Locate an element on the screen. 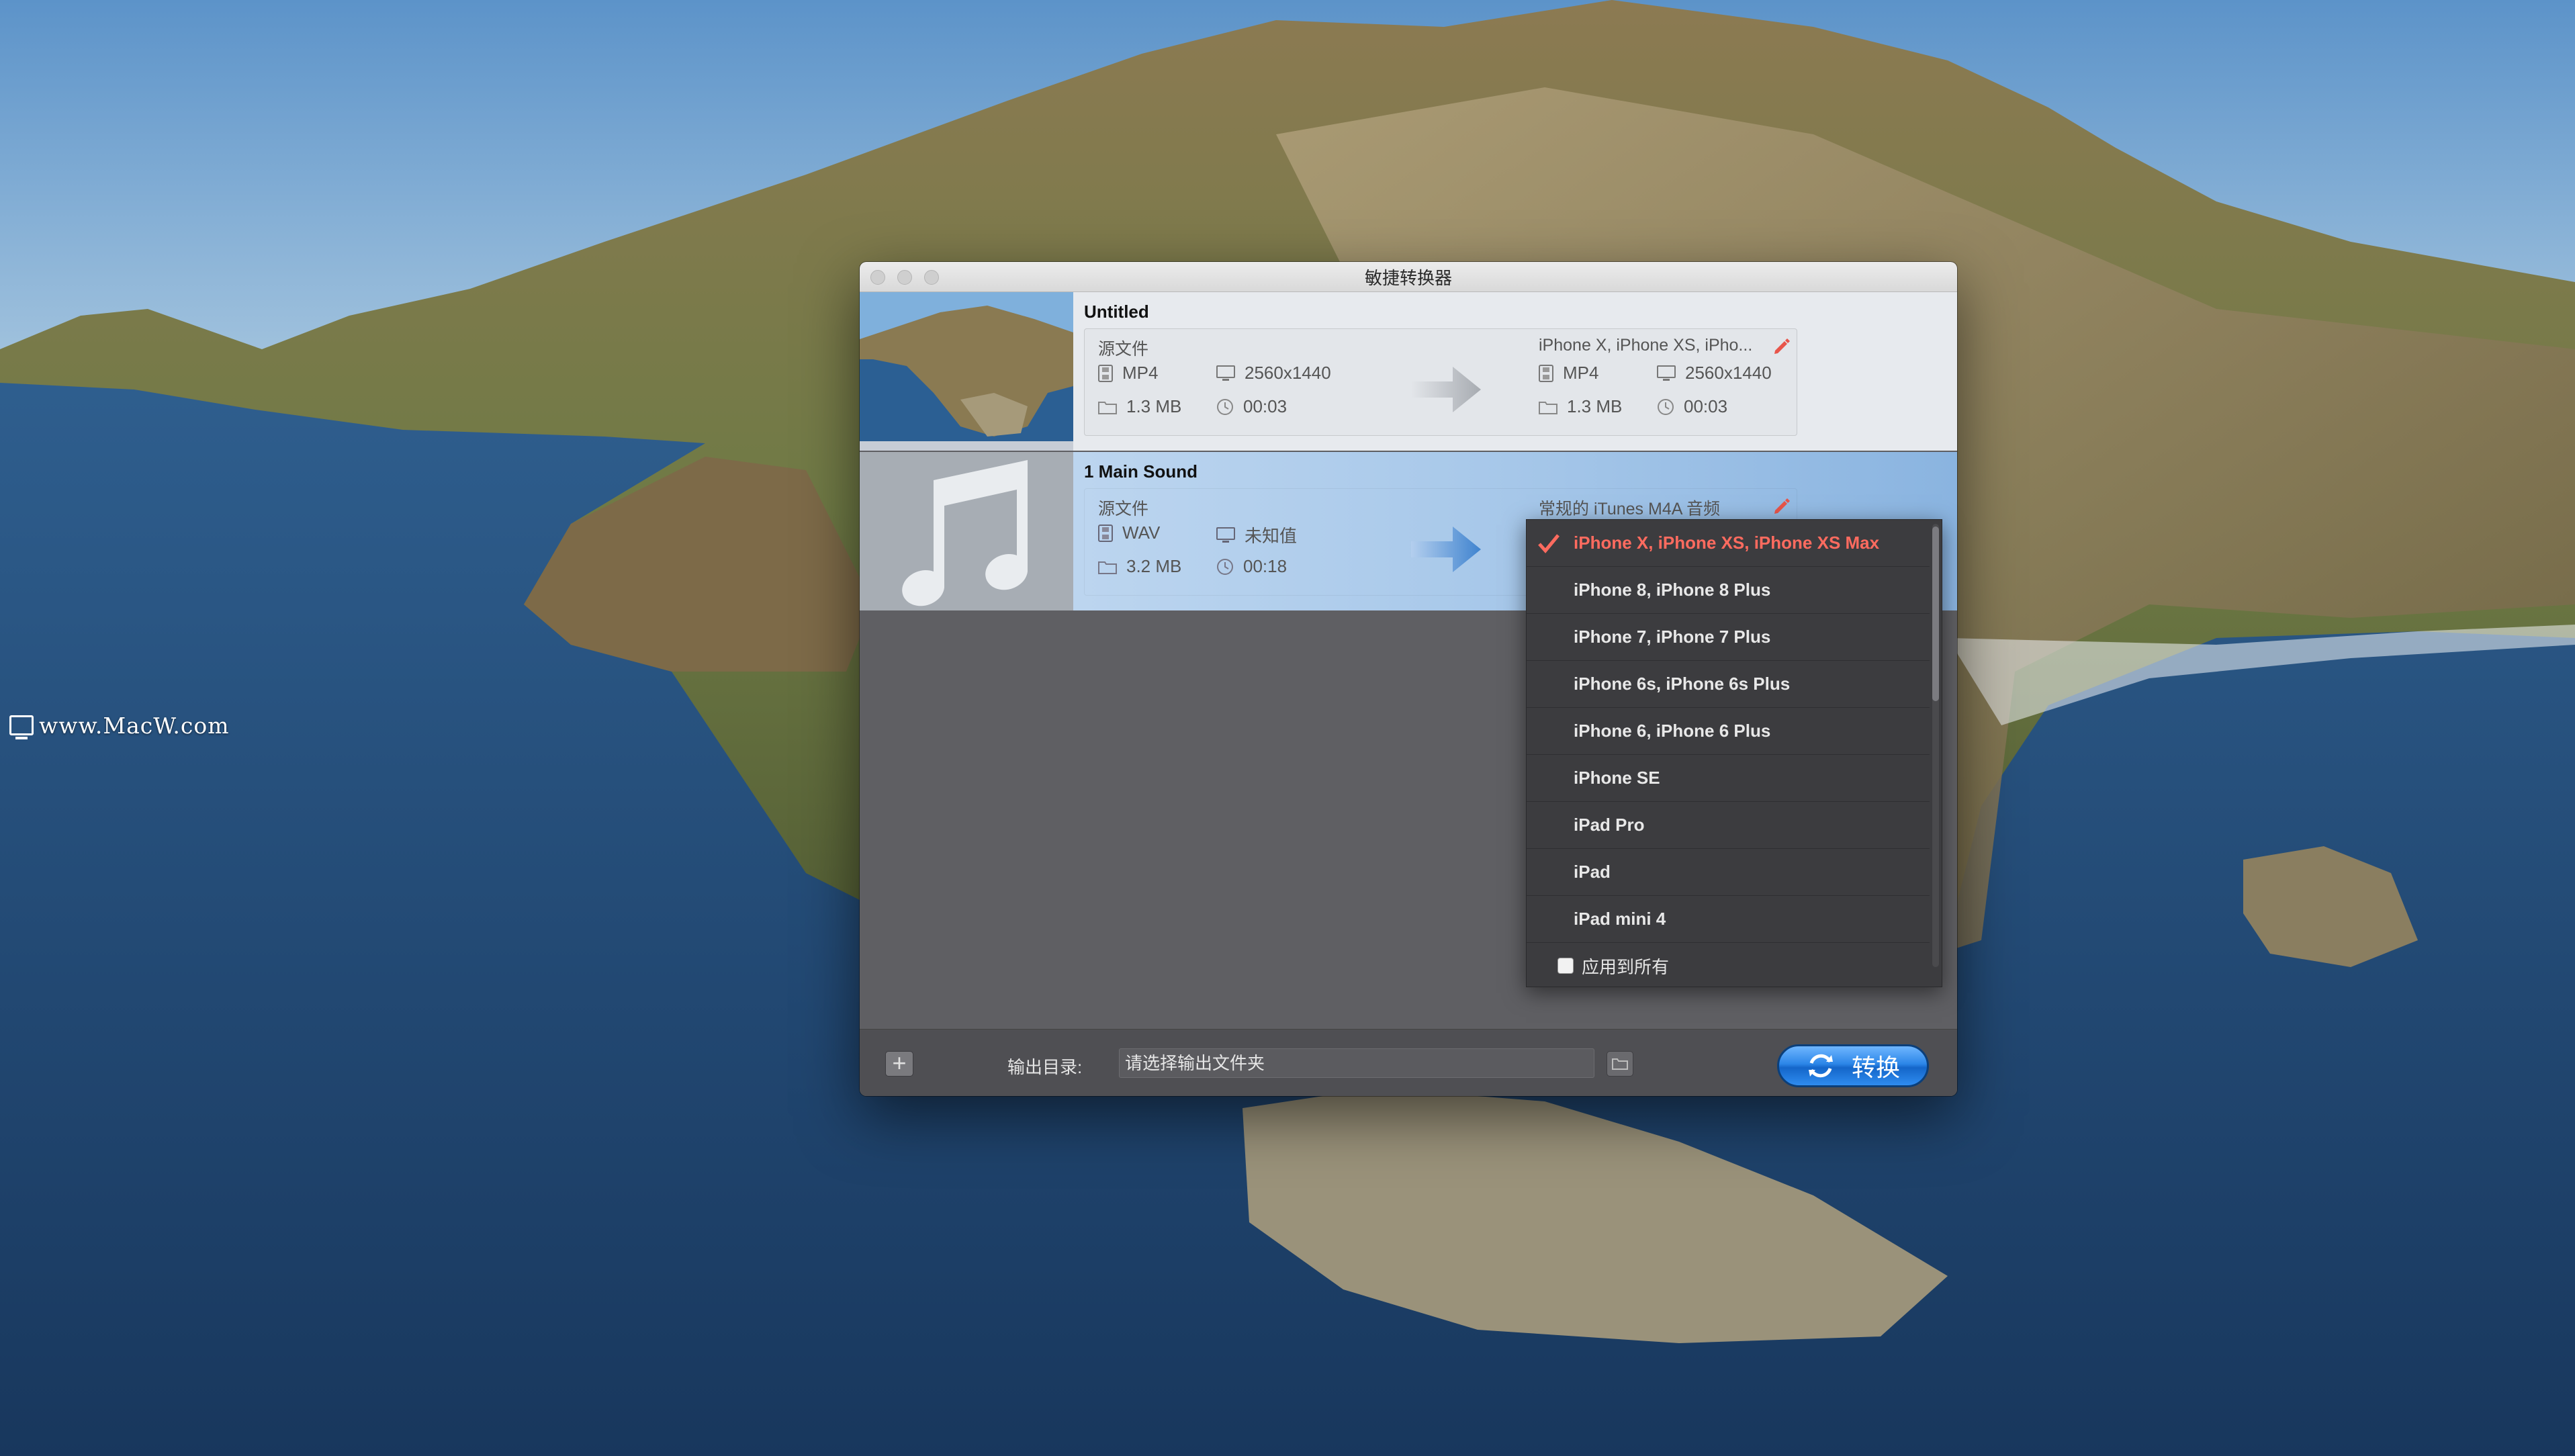 The image size is (2575, 1456). target-size: 1.3 MB is located at coordinates (1580, 406).